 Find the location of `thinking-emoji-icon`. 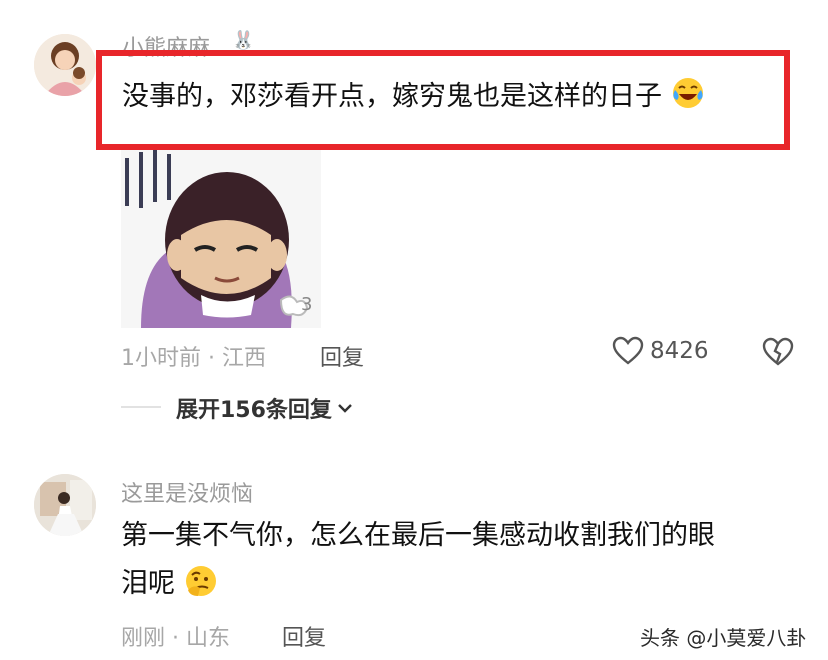

thinking-emoji-icon is located at coordinates (201, 581).